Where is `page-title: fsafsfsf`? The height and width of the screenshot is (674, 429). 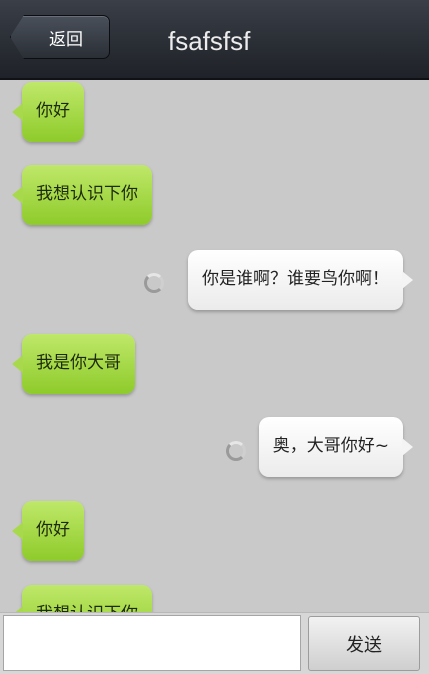
page-title: fsafsfsf is located at coordinates (209, 41).